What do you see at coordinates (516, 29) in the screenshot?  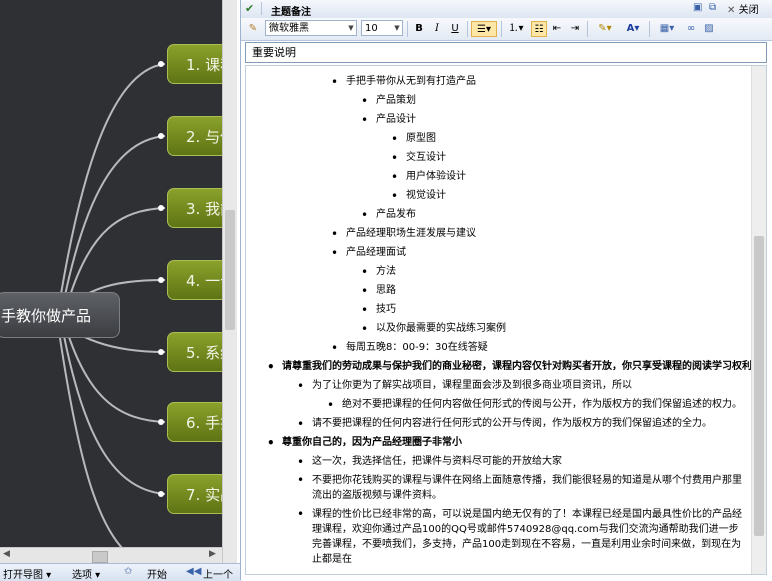 I see `numbered-list-button: ⒈▾` at bounding box center [516, 29].